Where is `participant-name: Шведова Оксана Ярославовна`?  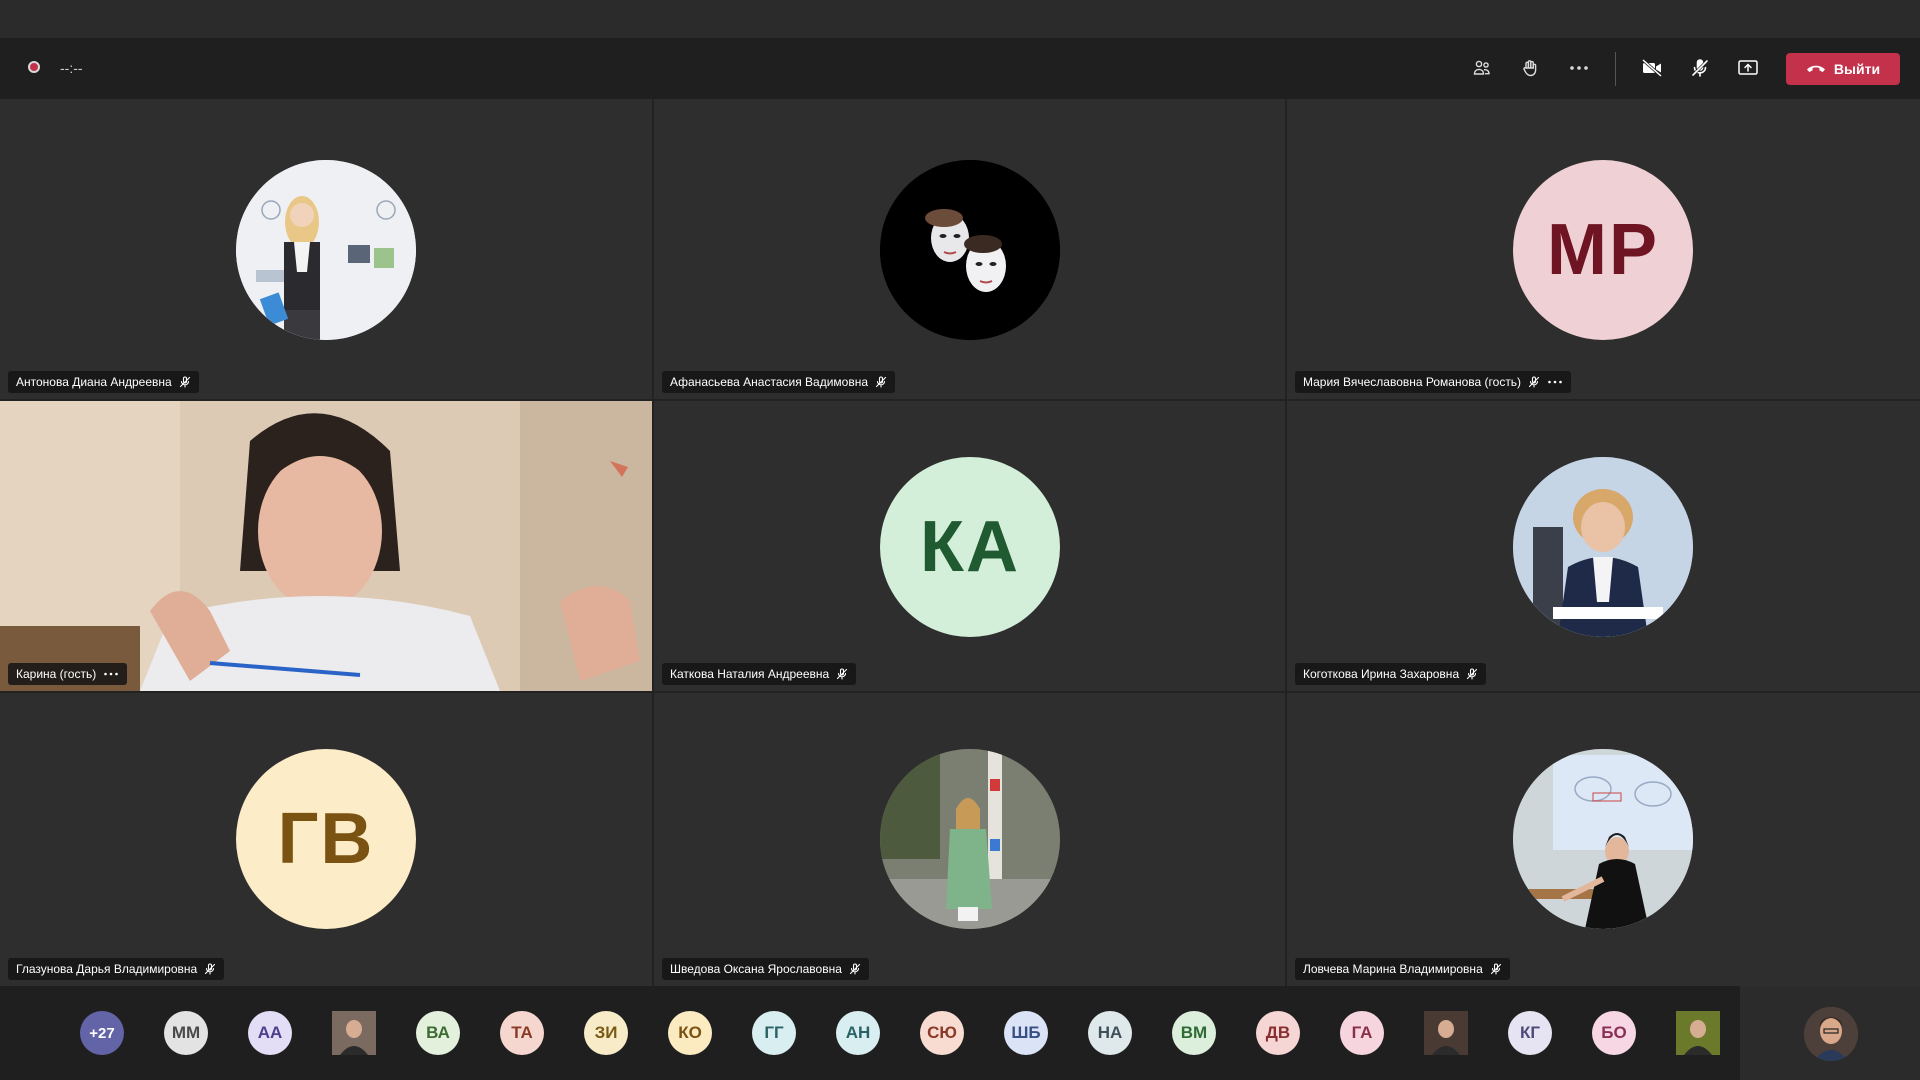
participant-name: Шведова Оксана Ярославовна is located at coordinates (756, 969).